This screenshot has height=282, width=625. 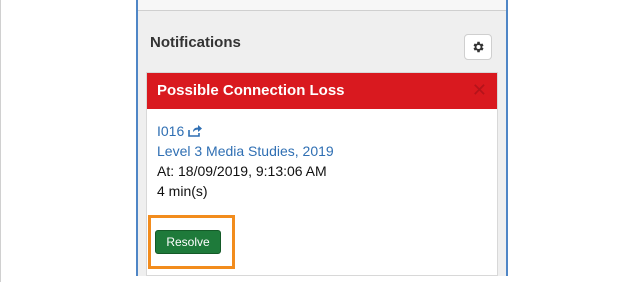 What do you see at coordinates (322, 43) in the screenshot?
I see `panel-header: Notifications` at bounding box center [322, 43].